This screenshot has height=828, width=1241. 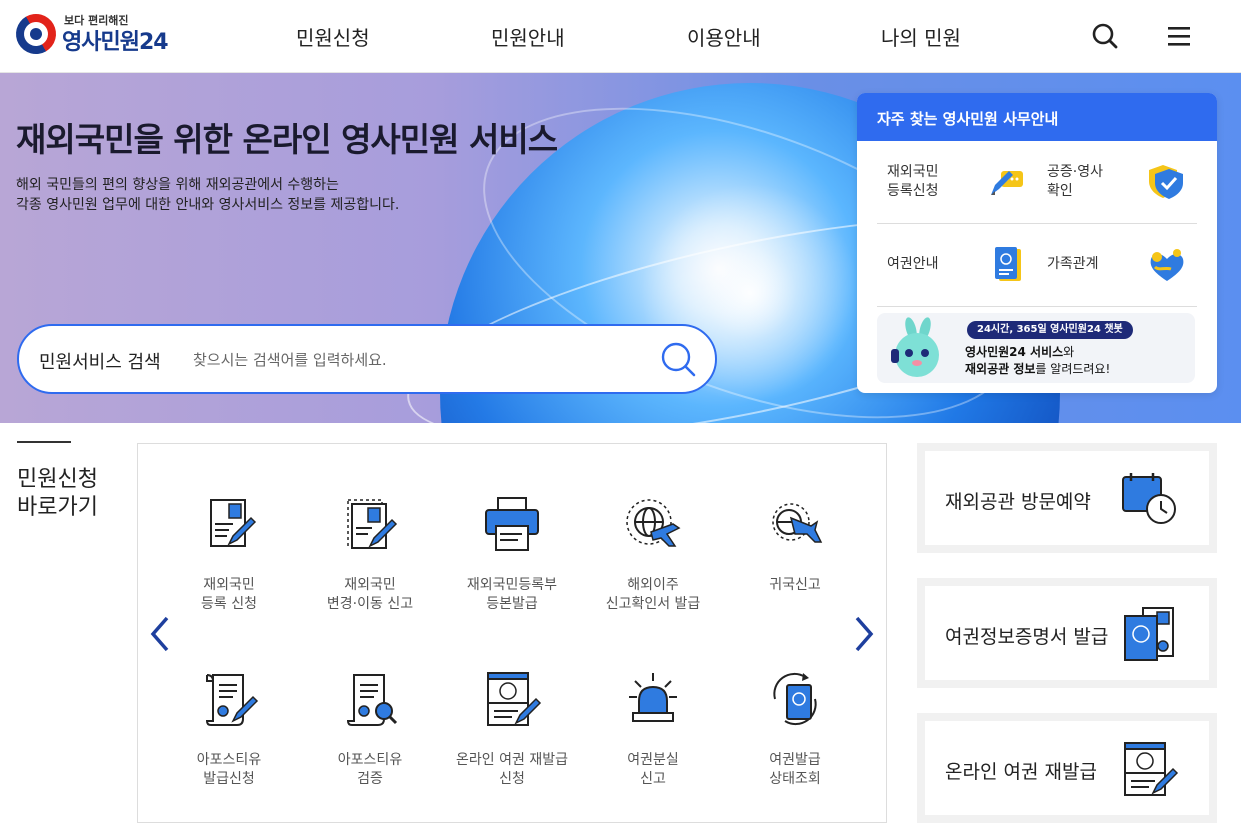 What do you see at coordinates (1149, 498) in the screenshot?
I see `calendar-clock-icon` at bounding box center [1149, 498].